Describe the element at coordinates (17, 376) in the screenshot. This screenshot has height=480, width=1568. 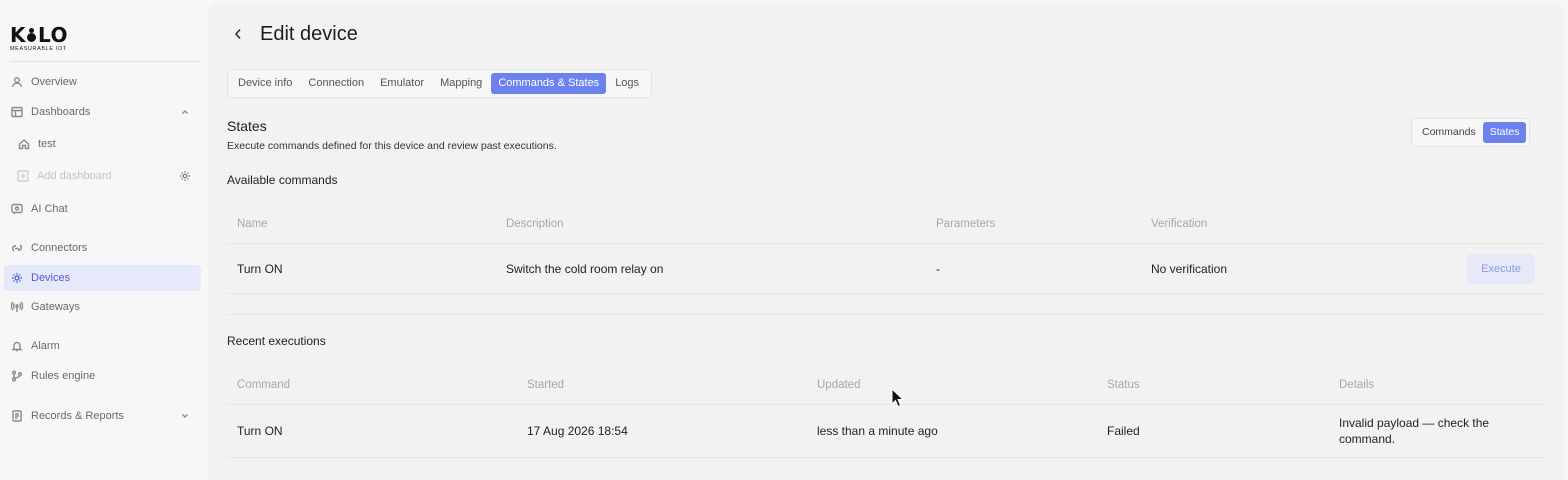
I see `branch-icon` at that location.